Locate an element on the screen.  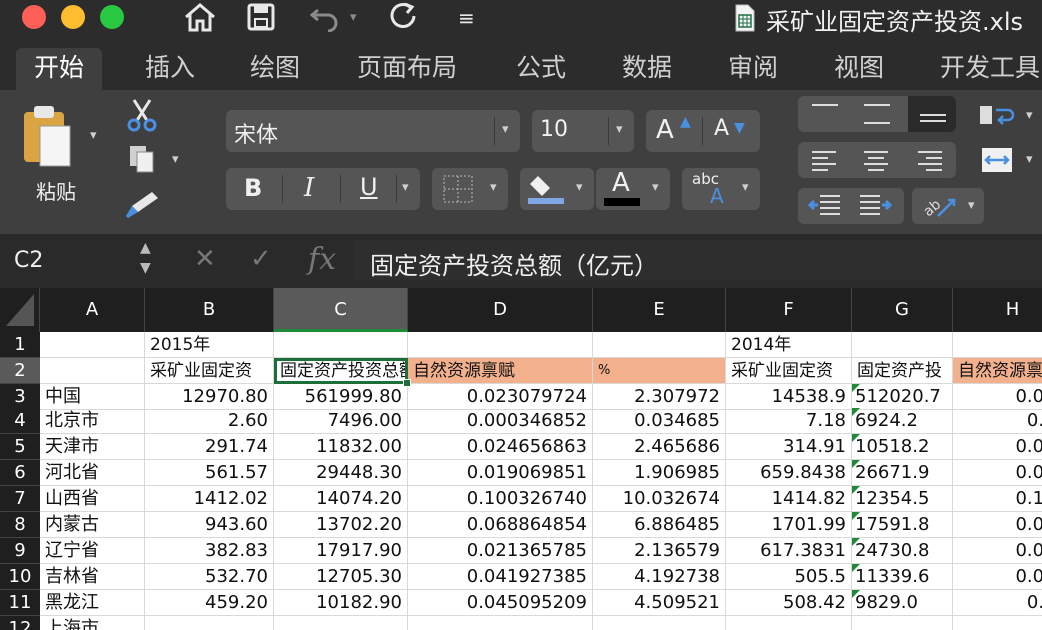
cell-c8: 13702.20 is located at coordinates (341, 525).